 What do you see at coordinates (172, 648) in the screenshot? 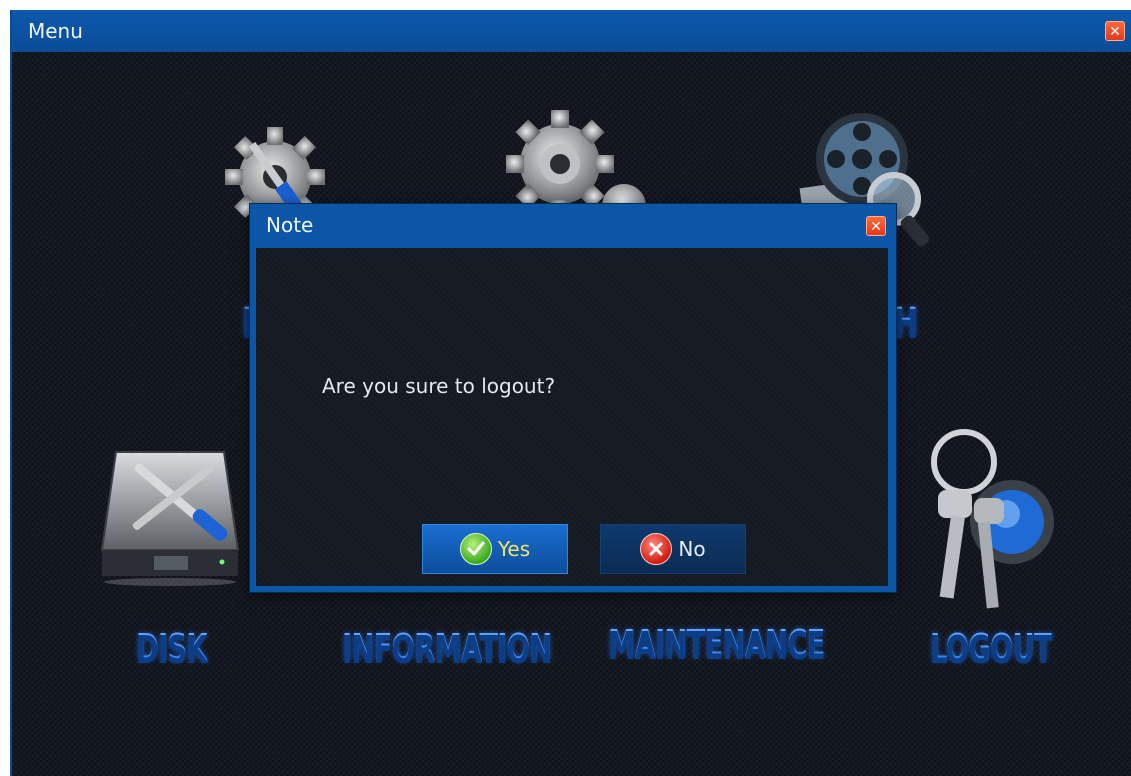
I see `menu-label-disk: DISK` at bounding box center [172, 648].